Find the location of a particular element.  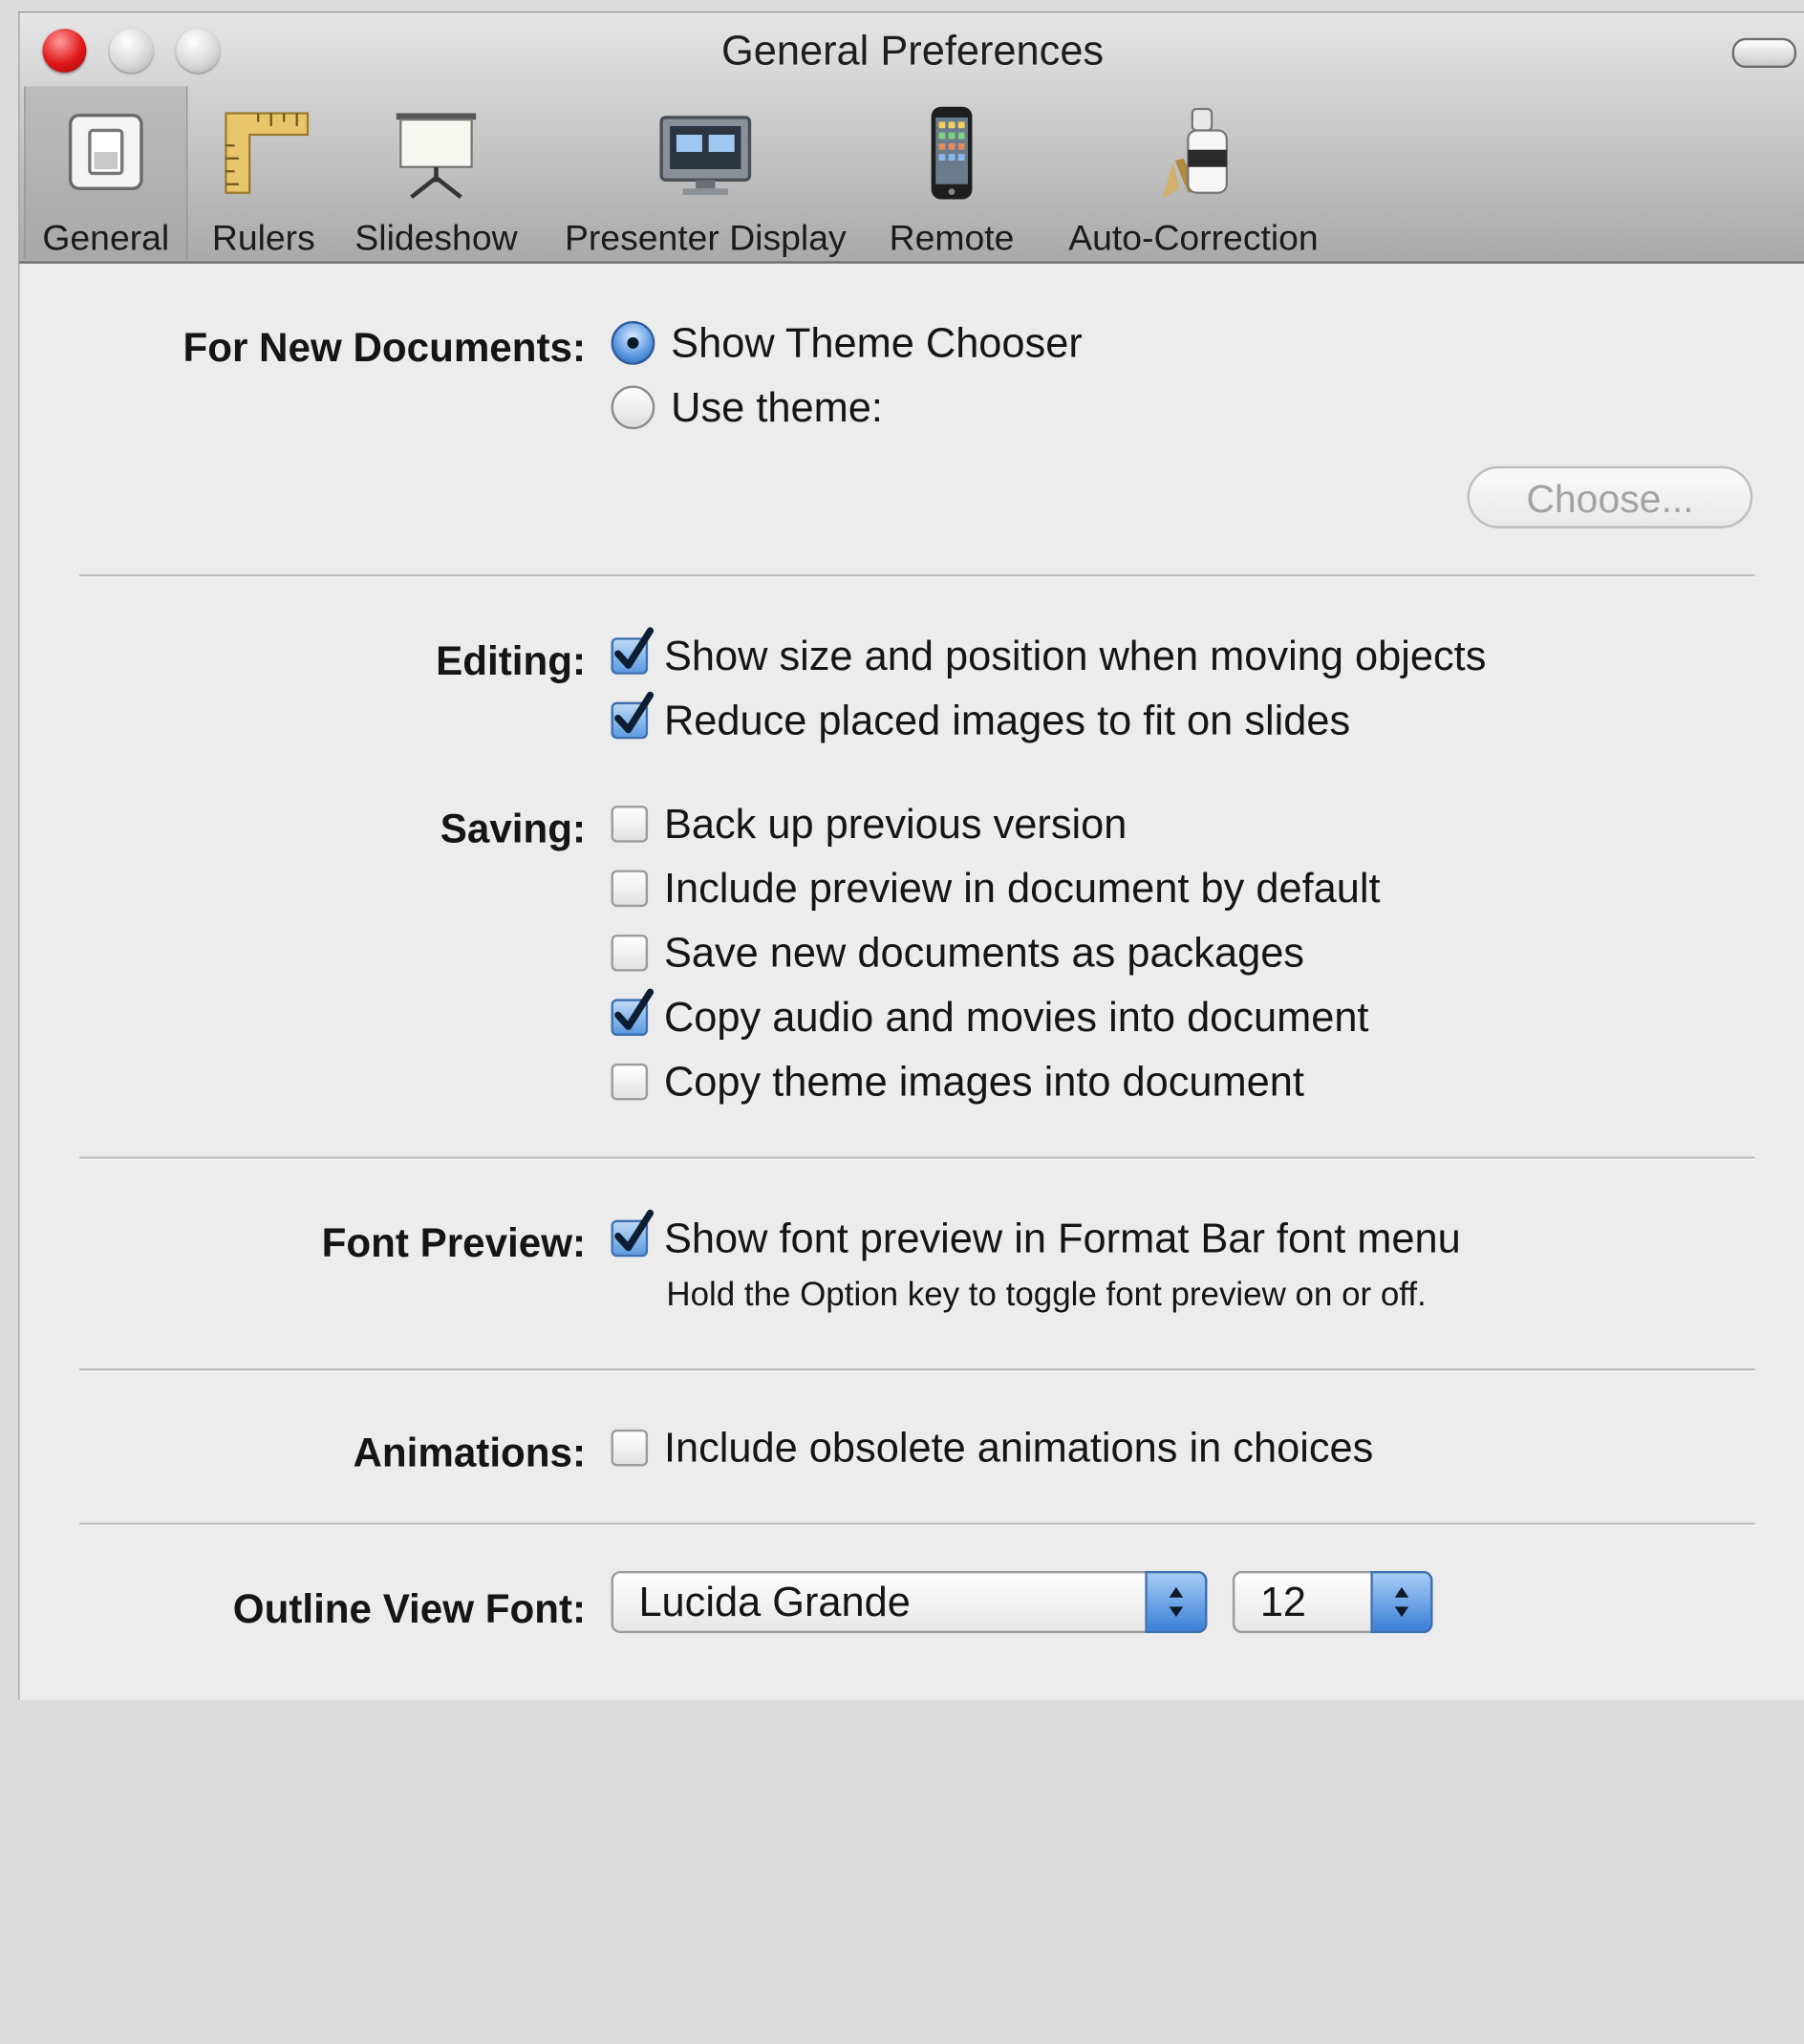

checkbox-obsolete-animations: Include obsolete animations in choices is located at coordinates (992, 1448).